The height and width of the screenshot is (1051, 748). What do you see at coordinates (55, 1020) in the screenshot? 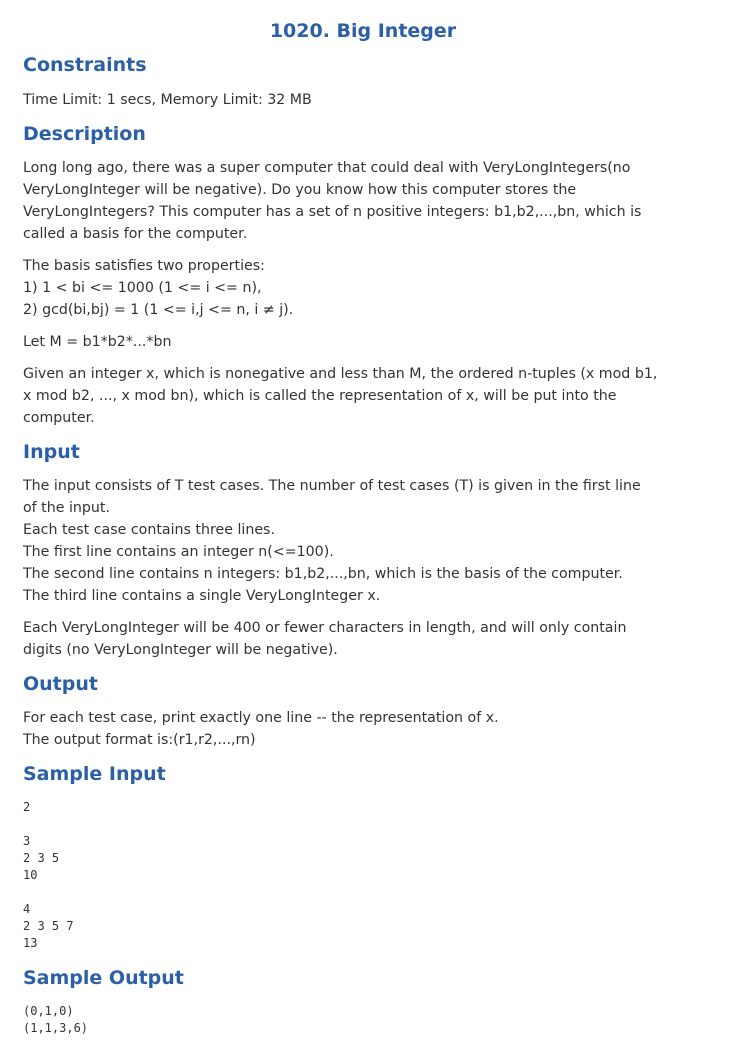
I see `sample-output-block: (0,1,0) (1,1,3,6)` at bounding box center [55, 1020].